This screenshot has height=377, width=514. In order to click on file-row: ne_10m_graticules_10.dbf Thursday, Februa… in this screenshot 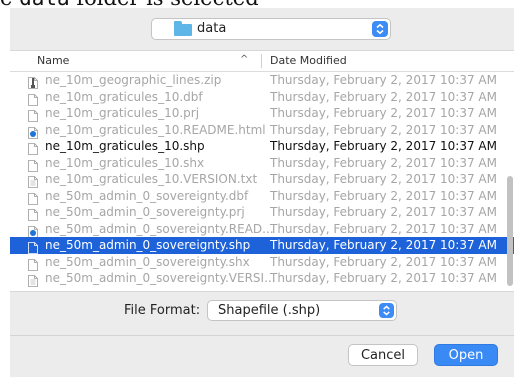, I will do `click(262, 97)`.